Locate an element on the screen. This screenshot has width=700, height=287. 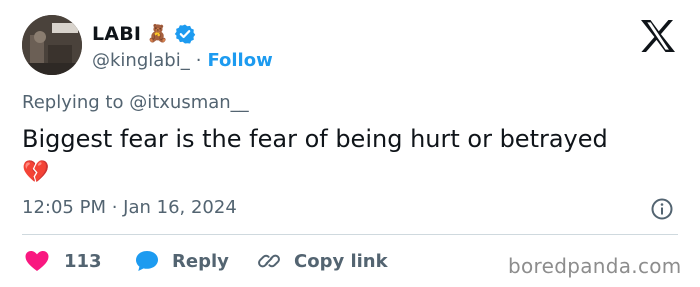
like-count: 113 is located at coordinates (83, 261).